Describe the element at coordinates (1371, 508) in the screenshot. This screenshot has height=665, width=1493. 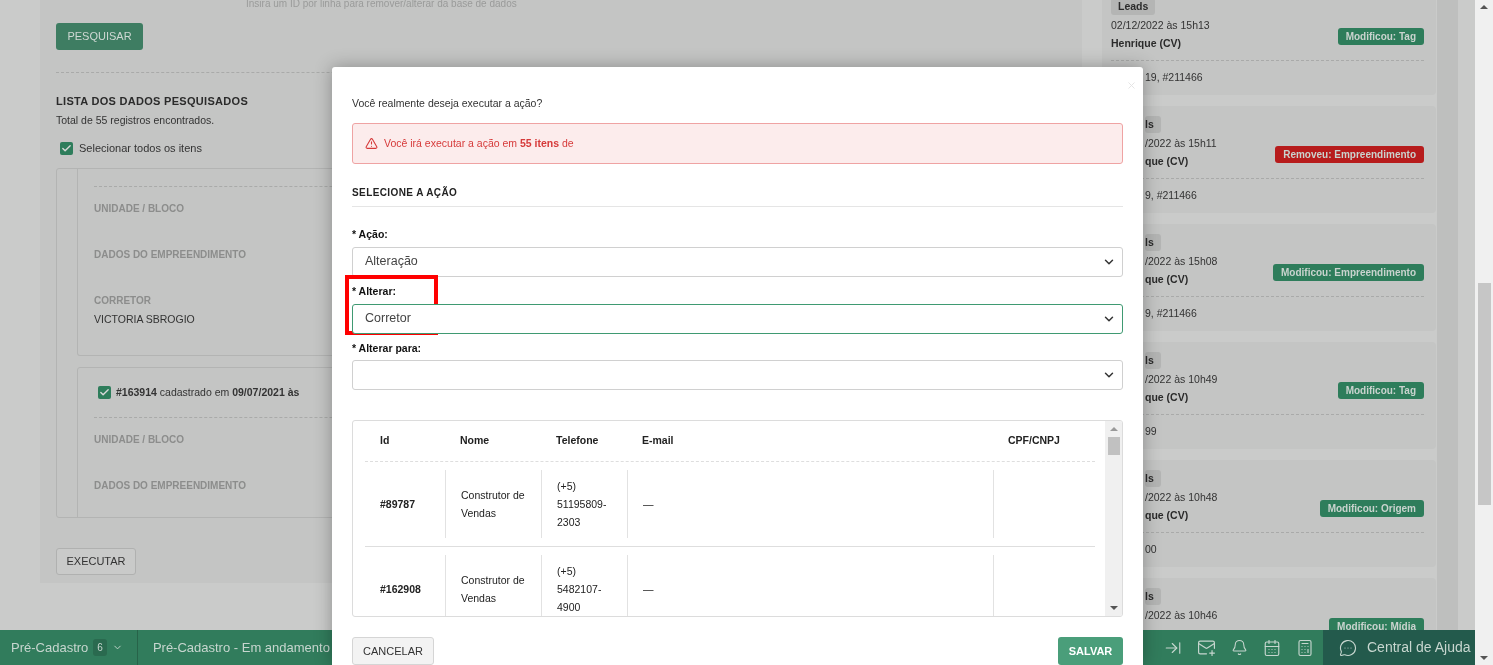
I see `status-badge: Modificou: Origem` at that location.